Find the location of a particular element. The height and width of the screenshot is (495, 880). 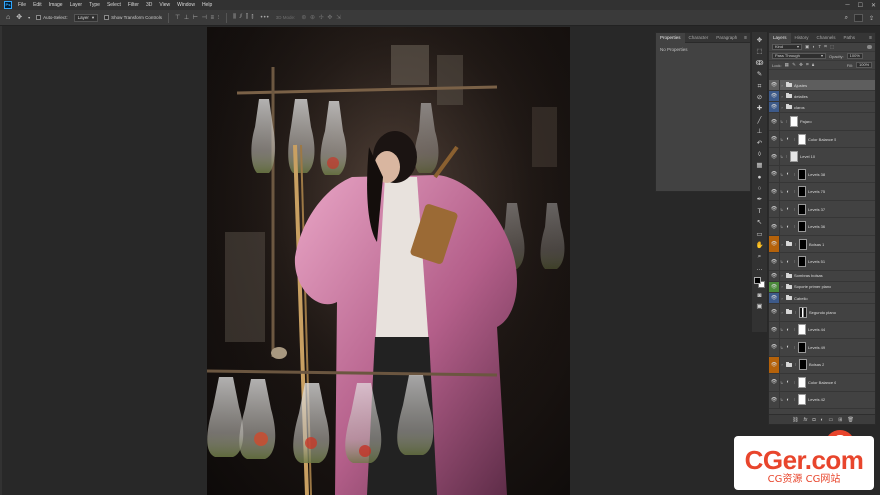

panel-menu-icon: ≡ is located at coordinates (745, 38).